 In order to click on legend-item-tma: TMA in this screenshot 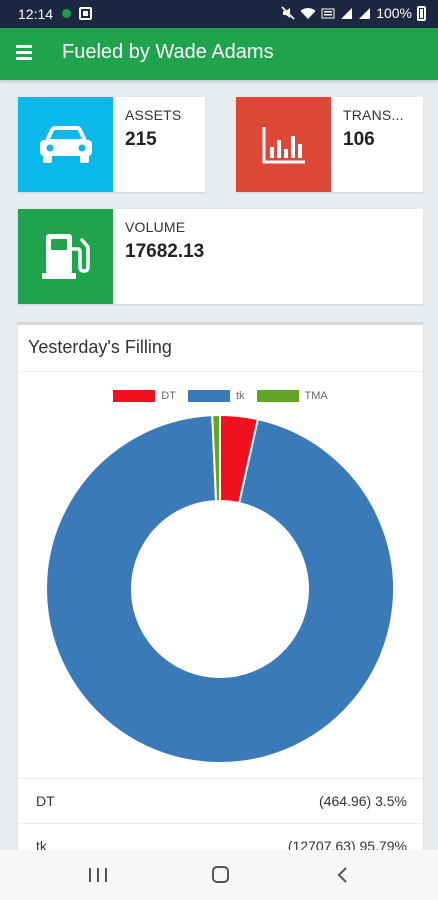, I will do `click(292, 396)`.